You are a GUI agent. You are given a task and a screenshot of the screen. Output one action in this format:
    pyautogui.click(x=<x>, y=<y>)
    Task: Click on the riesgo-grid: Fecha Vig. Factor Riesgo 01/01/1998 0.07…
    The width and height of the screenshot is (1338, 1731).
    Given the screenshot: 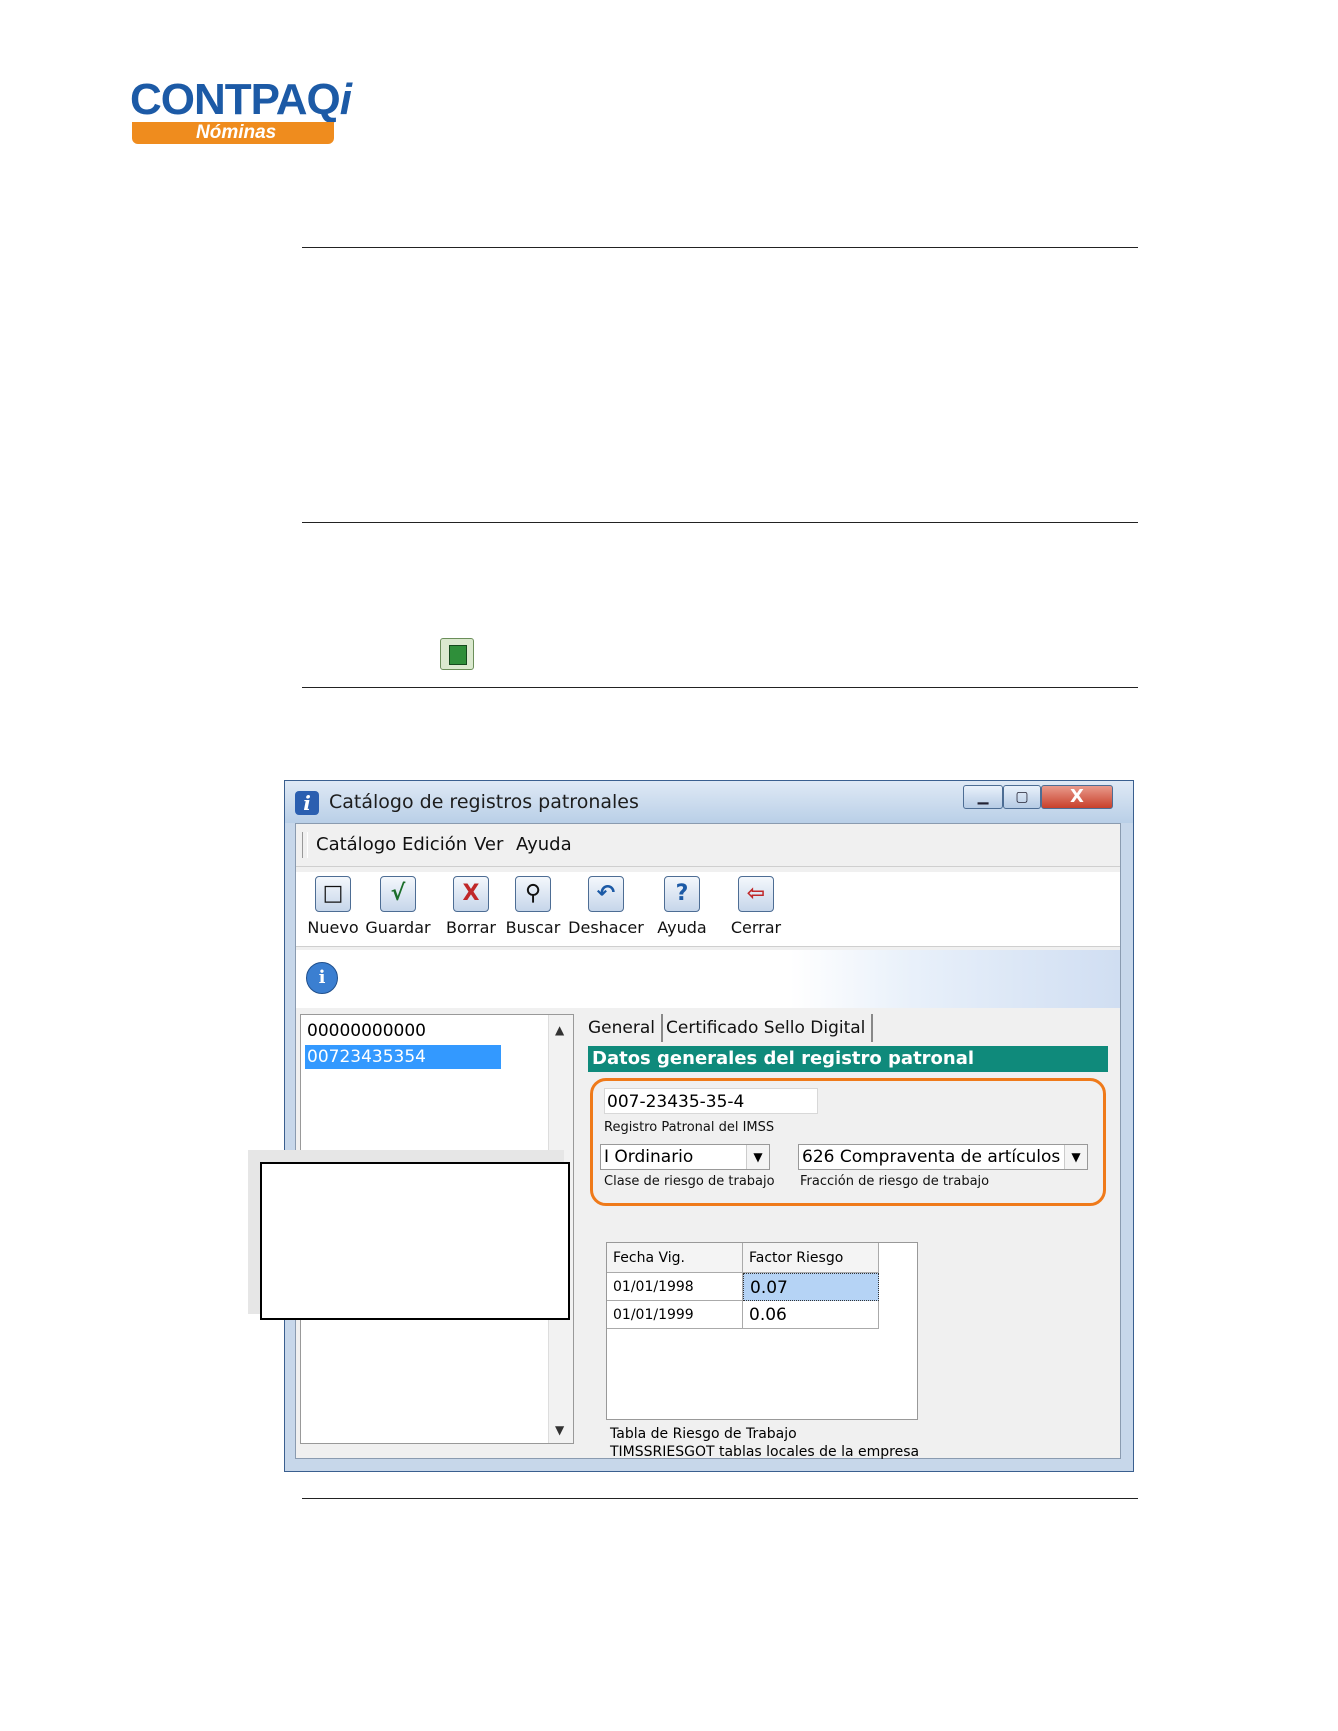 What is the action you would take?
    pyautogui.click(x=762, y=1331)
    